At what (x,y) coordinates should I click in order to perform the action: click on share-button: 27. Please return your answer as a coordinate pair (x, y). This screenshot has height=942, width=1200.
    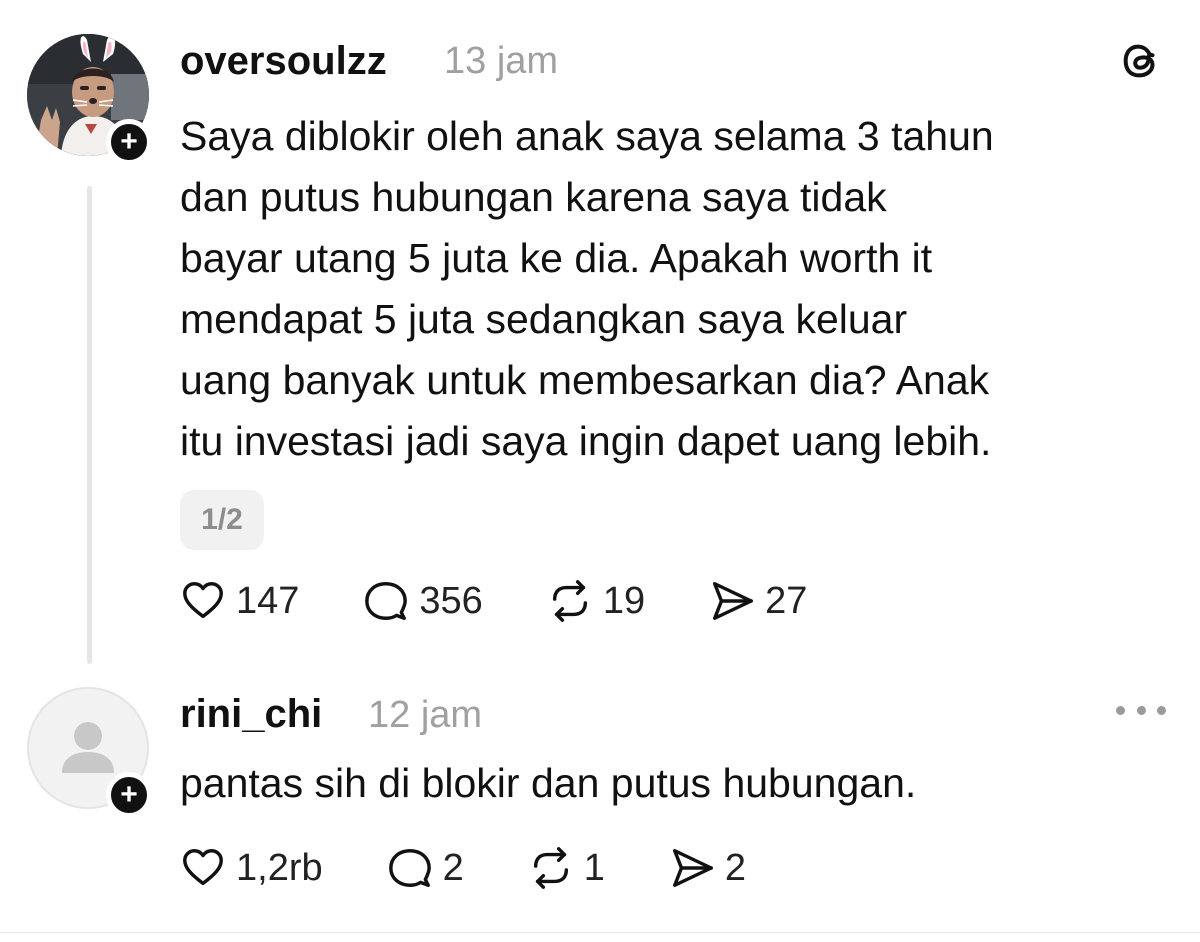
    Looking at the image, I should click on (758, 601).